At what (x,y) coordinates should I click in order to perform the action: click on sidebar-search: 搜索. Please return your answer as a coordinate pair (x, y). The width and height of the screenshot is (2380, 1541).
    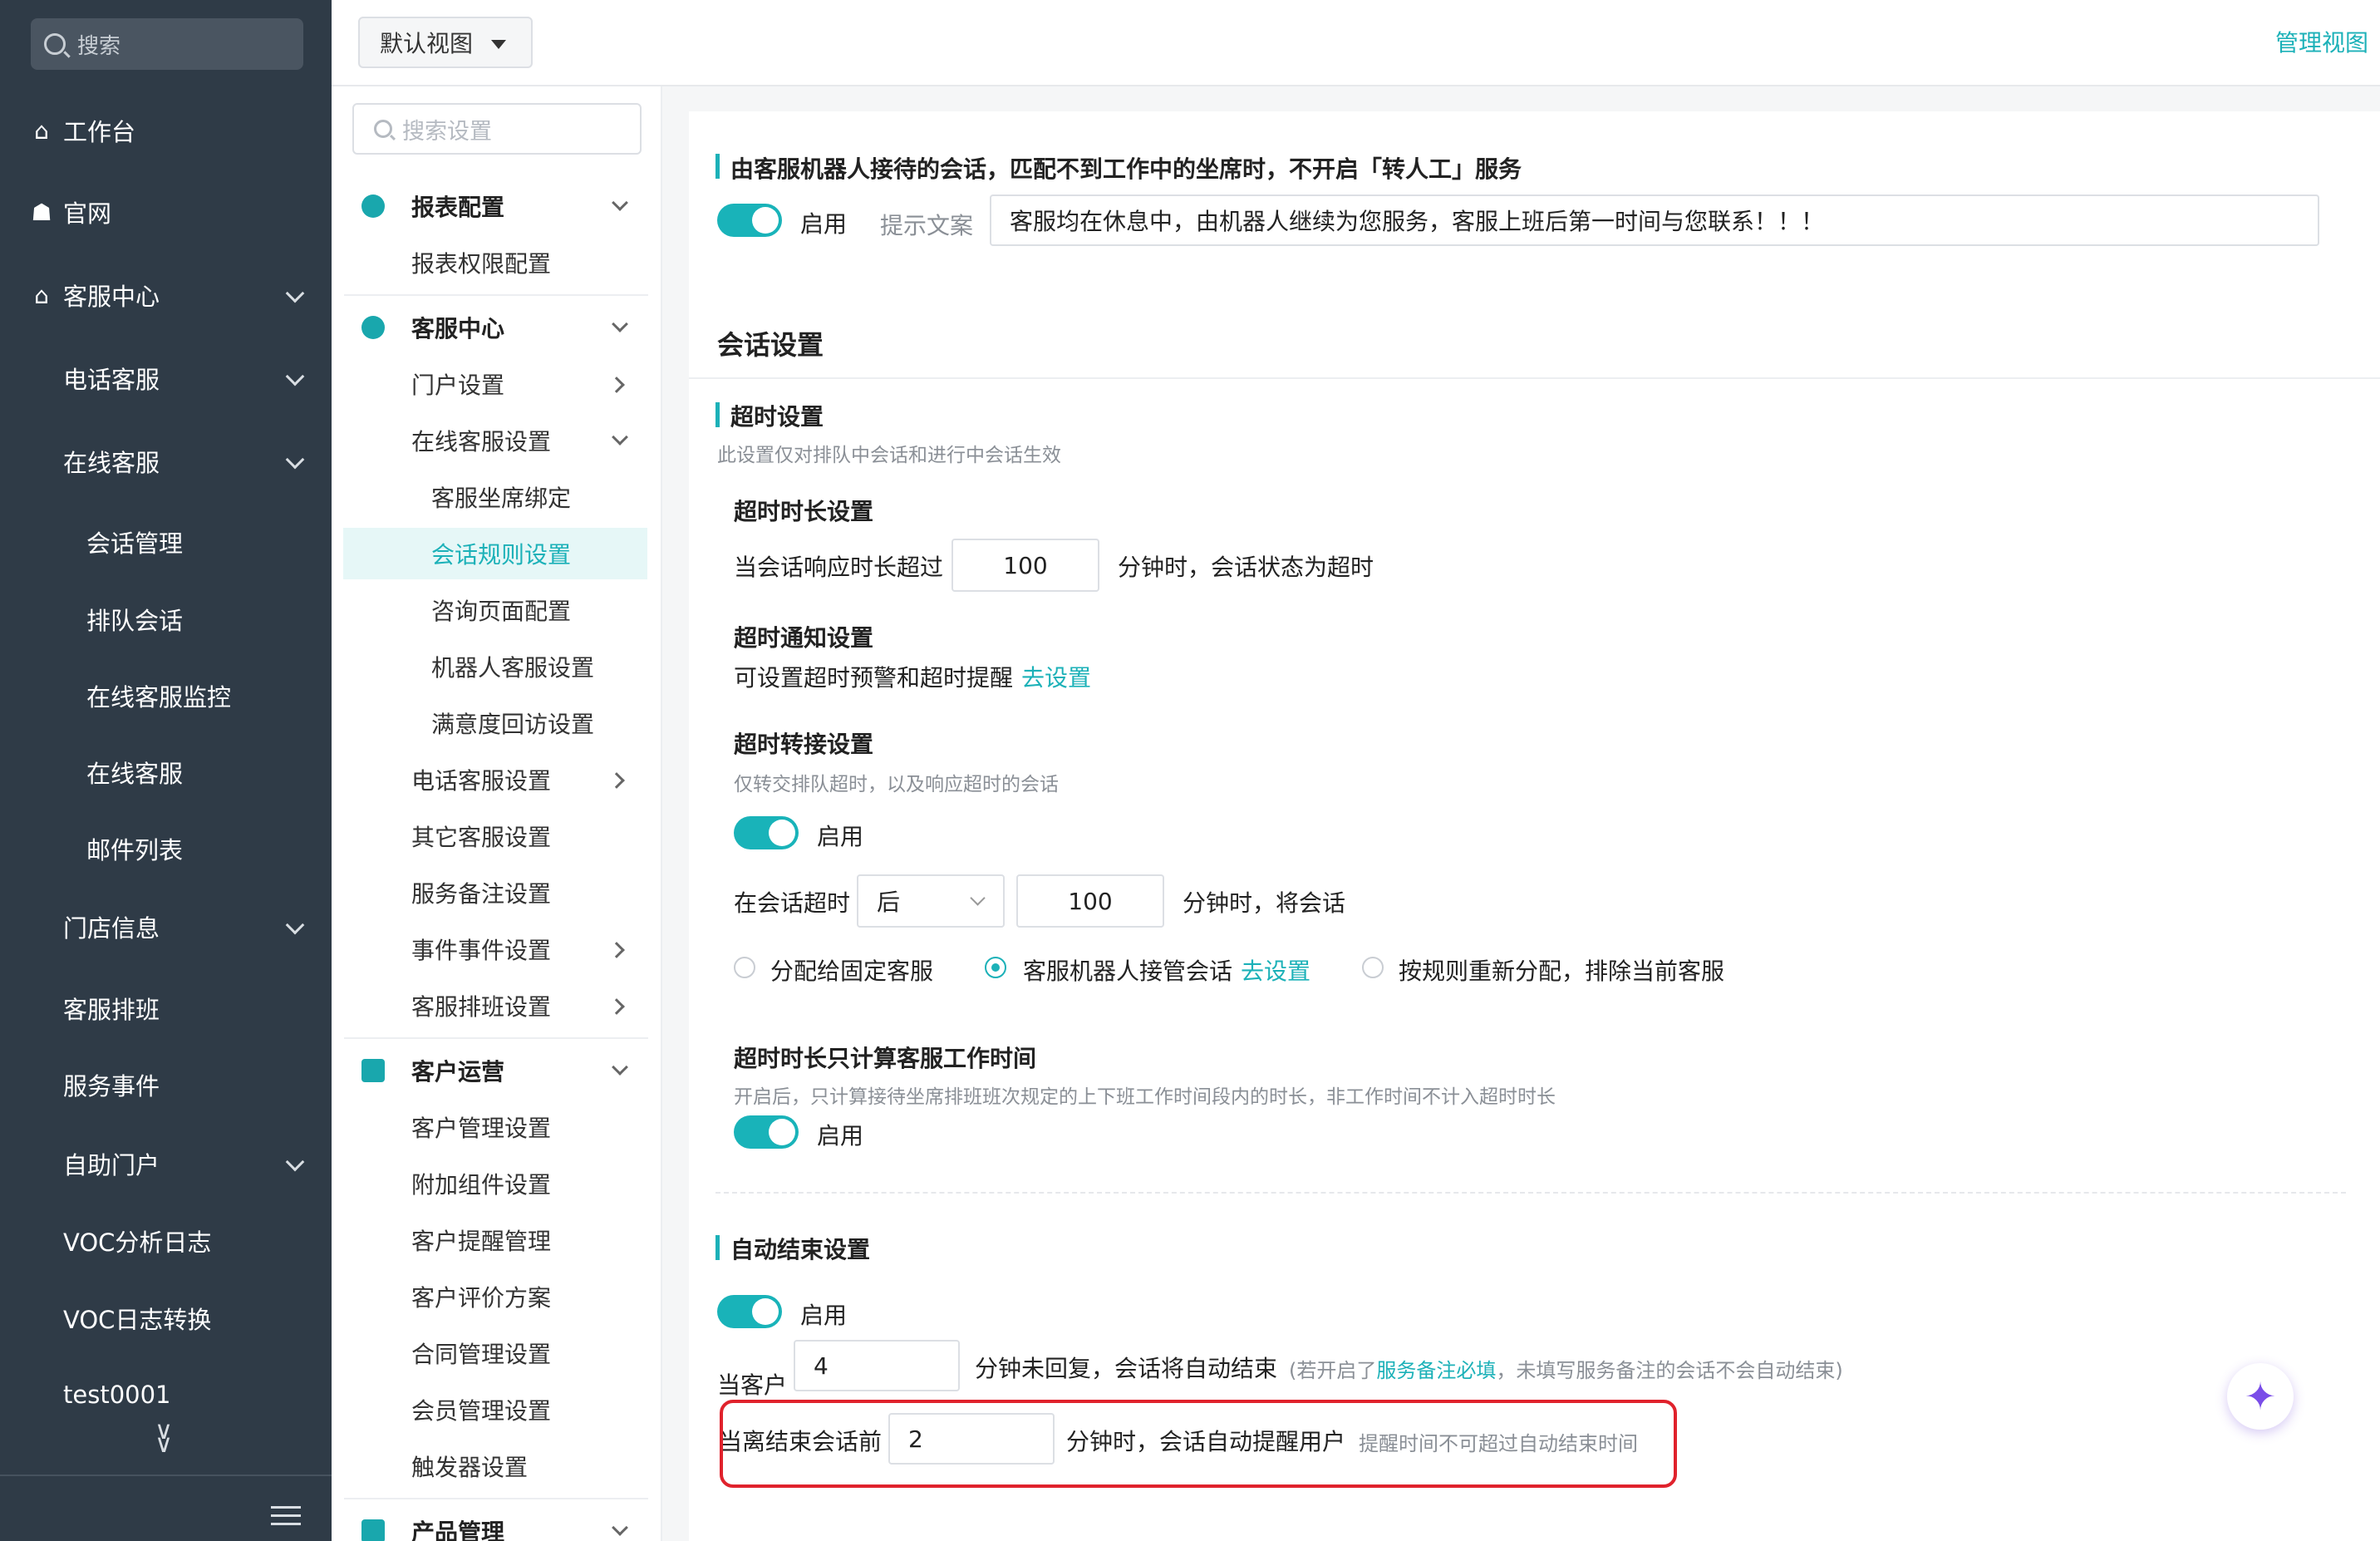
    Looking at the image, I should click on (167, 44).